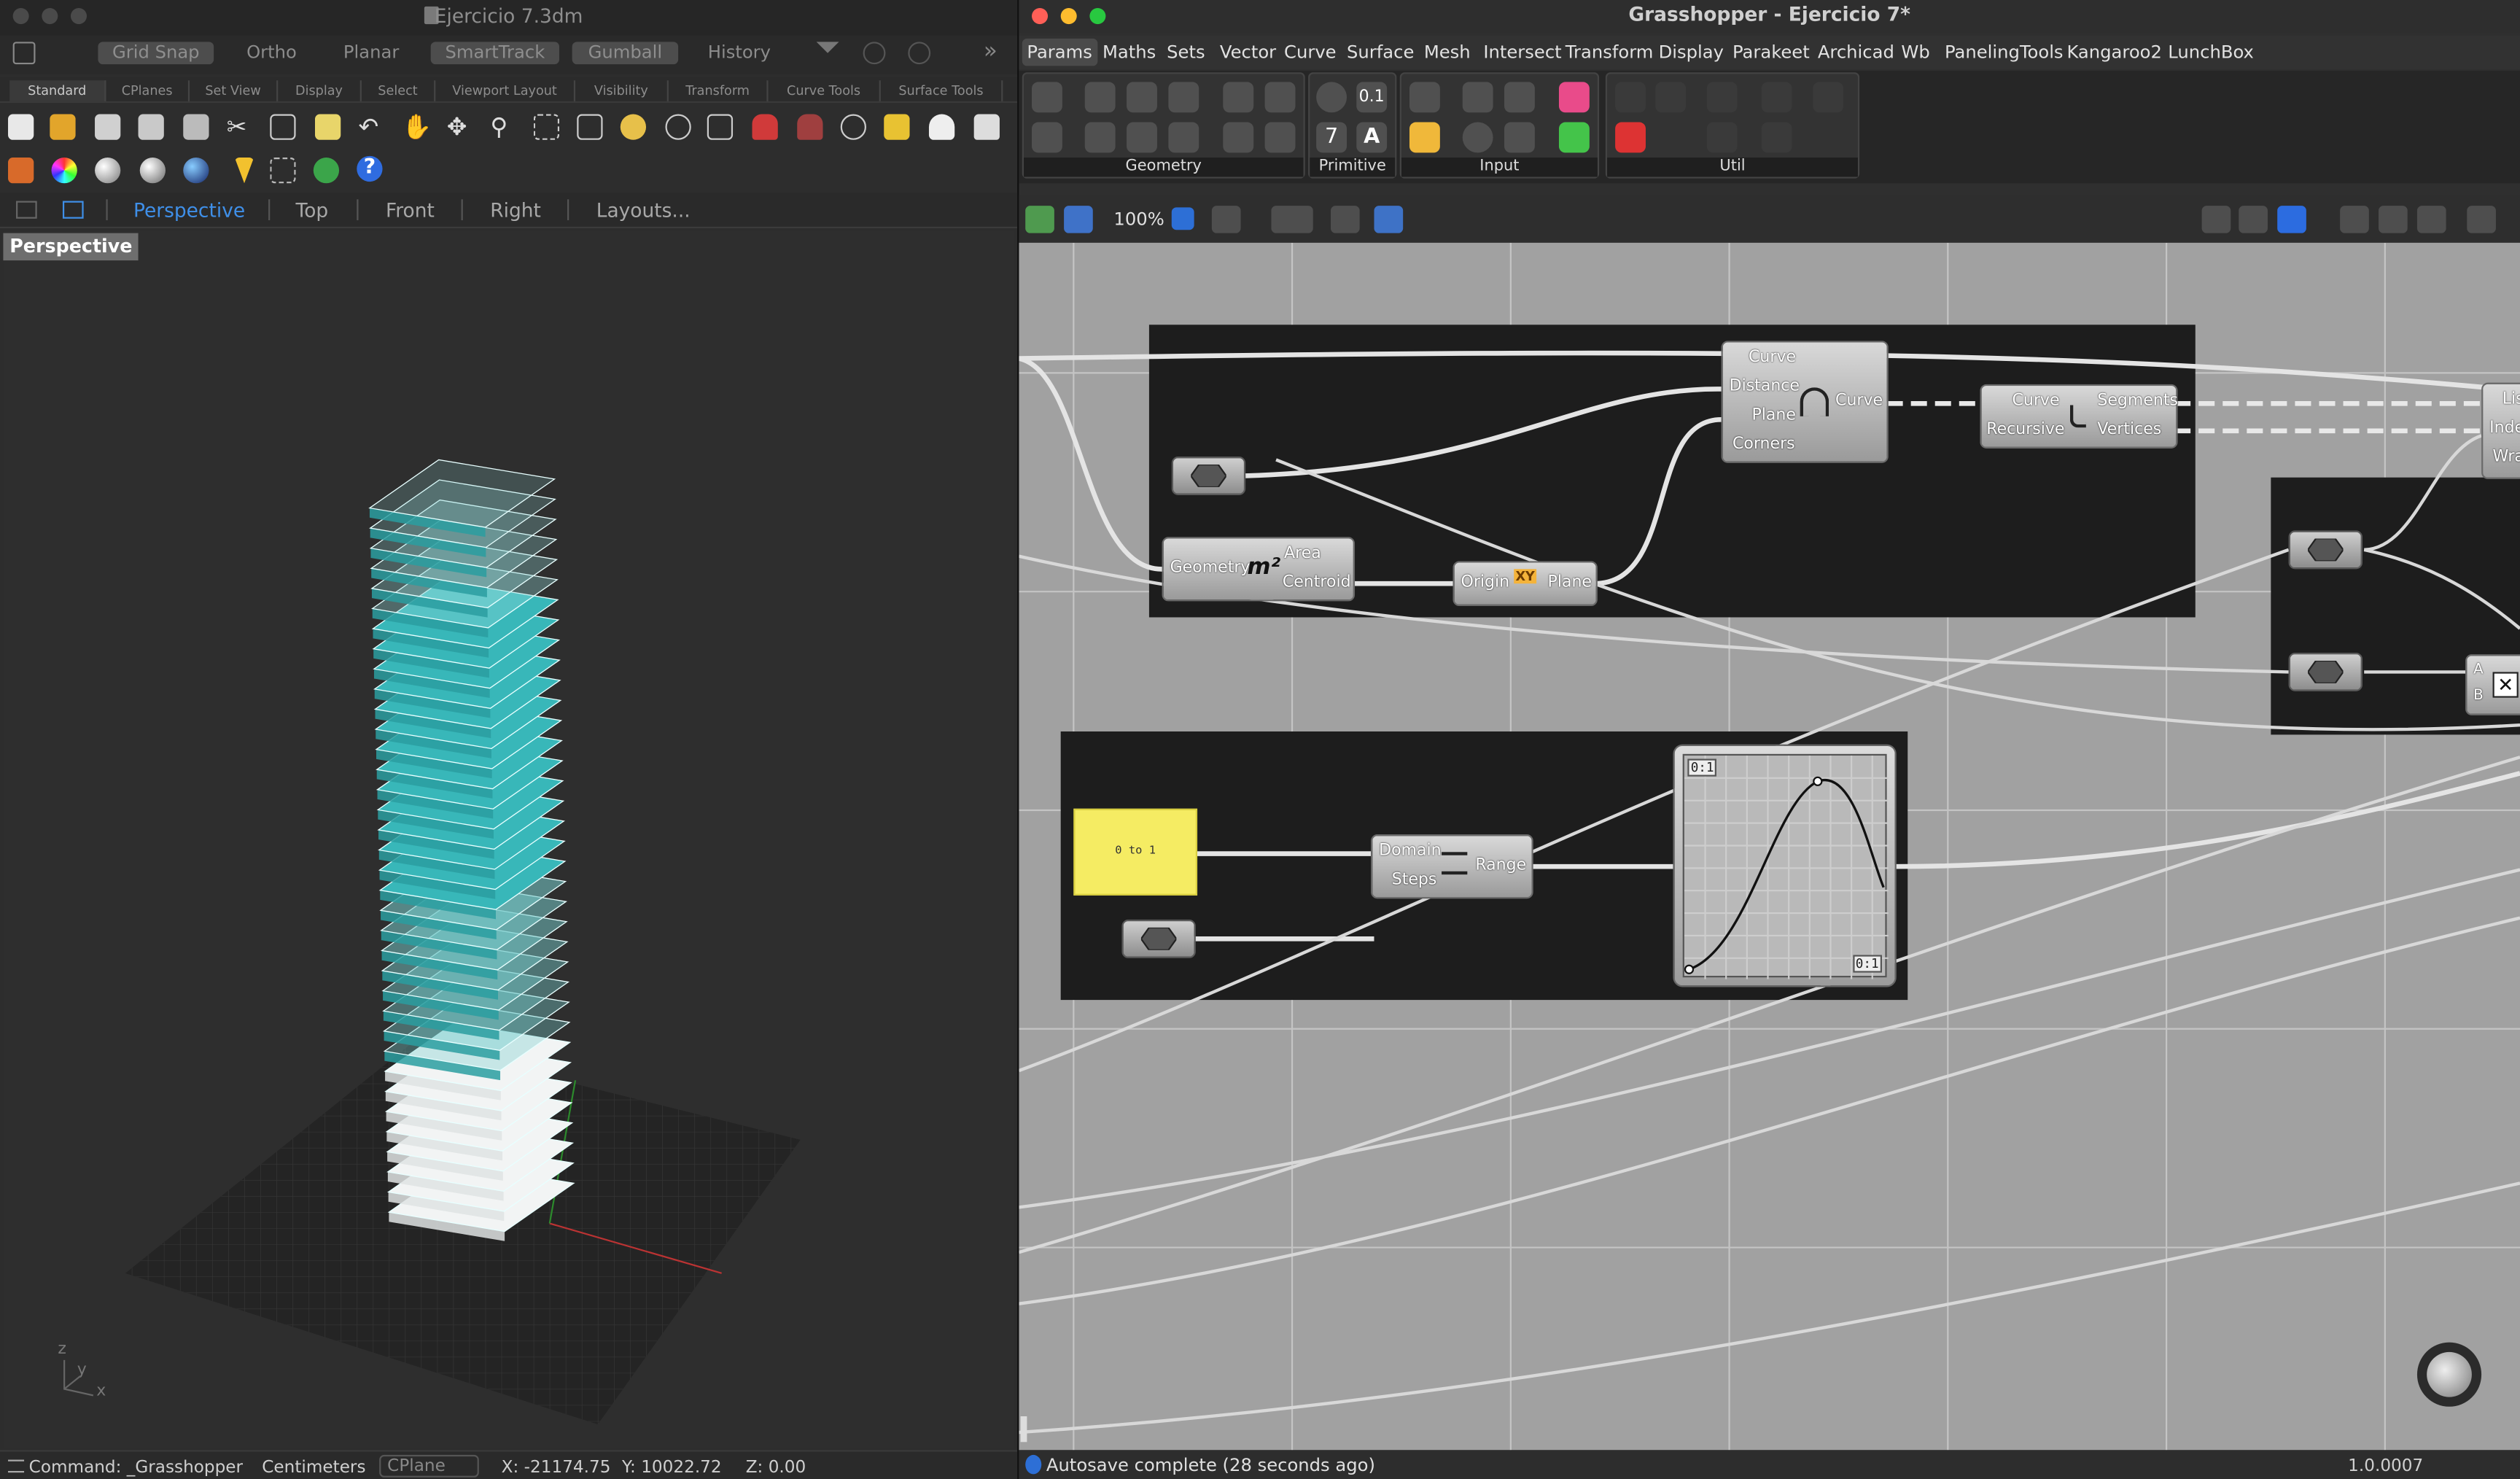  I want to click on tab-surface: Surface, so click(1380, 52).